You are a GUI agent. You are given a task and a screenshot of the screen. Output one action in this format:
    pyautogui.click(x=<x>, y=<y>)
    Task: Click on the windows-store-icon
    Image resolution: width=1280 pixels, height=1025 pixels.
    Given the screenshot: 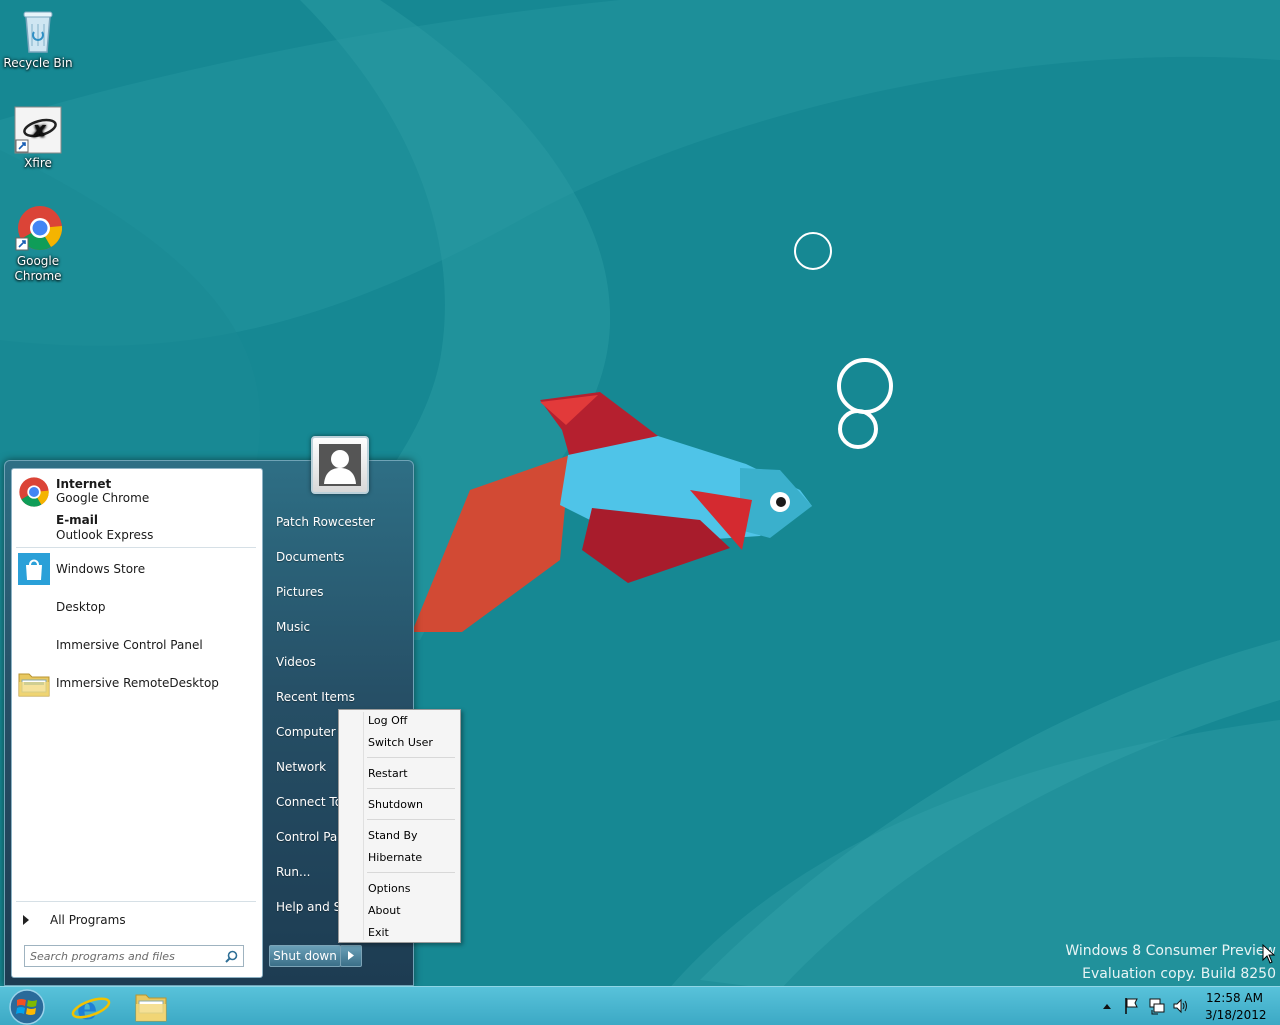 What is the action you would take?
    pyautogui.click(x=34, y=569)
    